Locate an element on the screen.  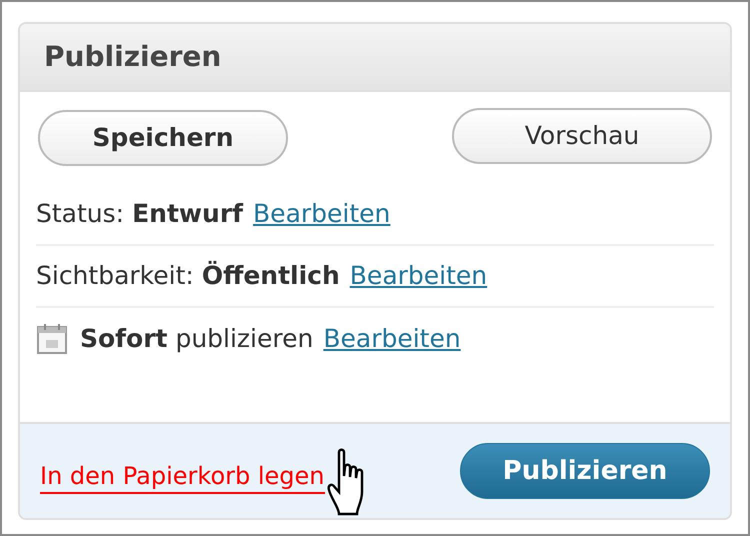
field-value: Entwurf is located at coordinates (188, 214).